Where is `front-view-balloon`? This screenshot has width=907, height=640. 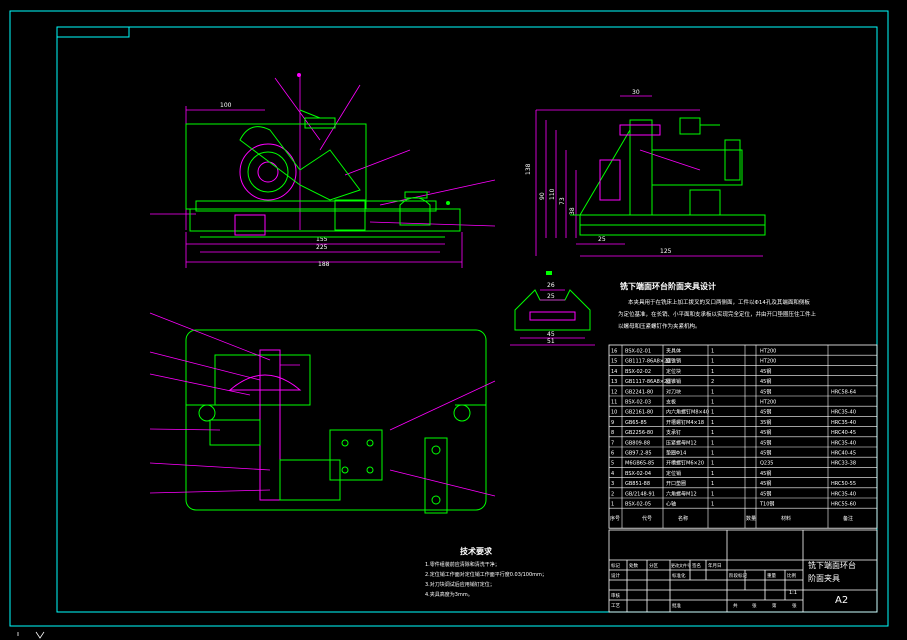 front-view-balloon is located at coordinates (299, 75).